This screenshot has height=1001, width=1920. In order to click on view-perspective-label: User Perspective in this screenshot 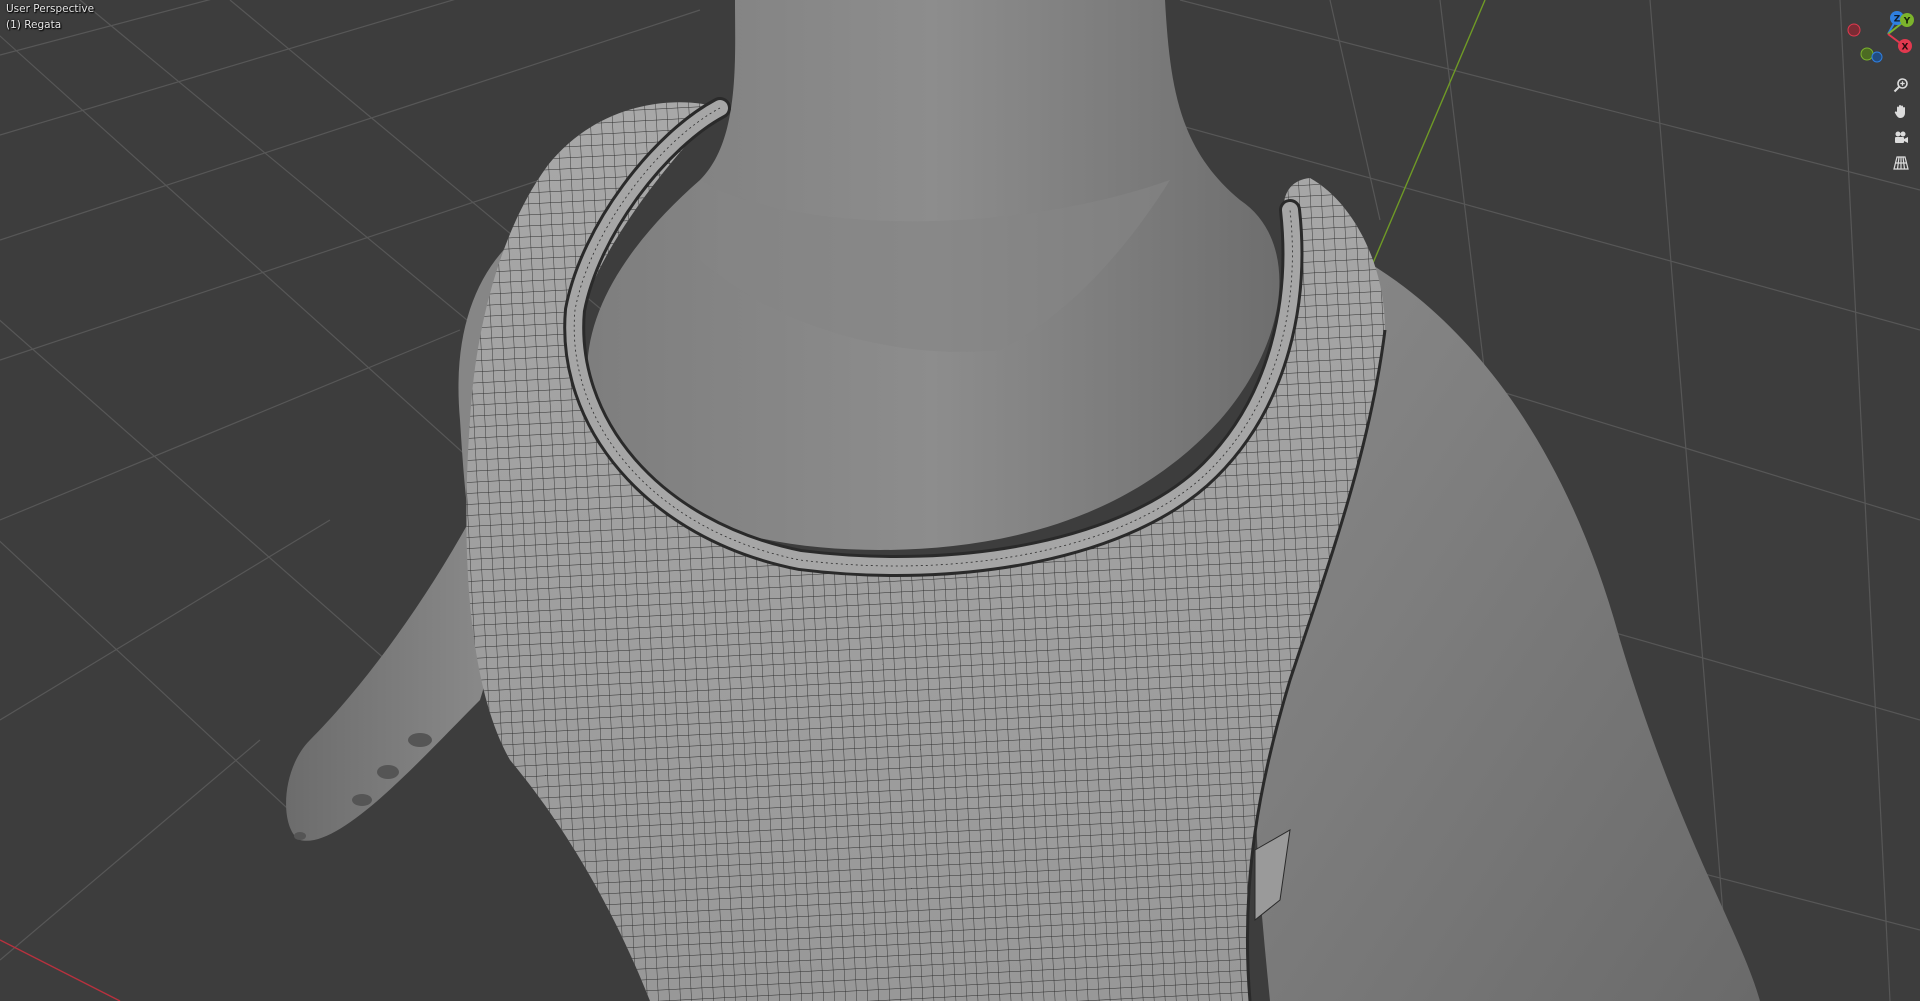, I will do `click(50, 9)`.